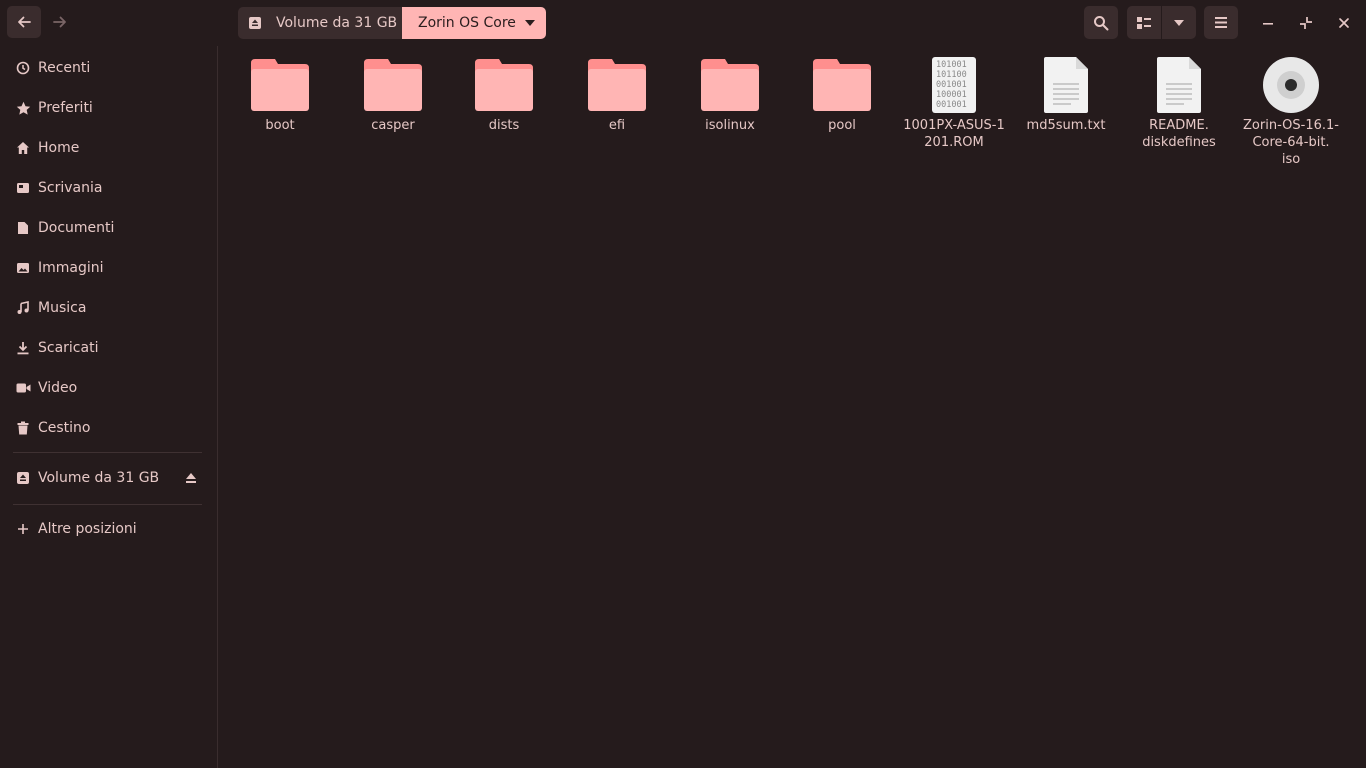  I want to click on file-name: isolinux, so click(730, 125).